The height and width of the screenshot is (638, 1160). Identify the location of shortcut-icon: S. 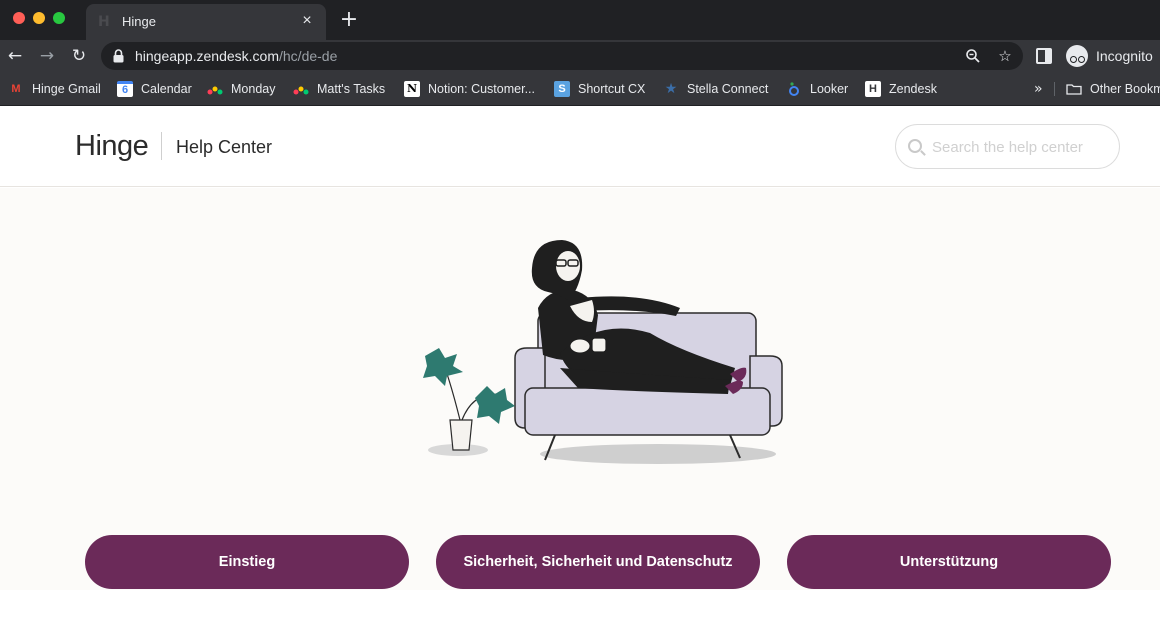
(562, 89).